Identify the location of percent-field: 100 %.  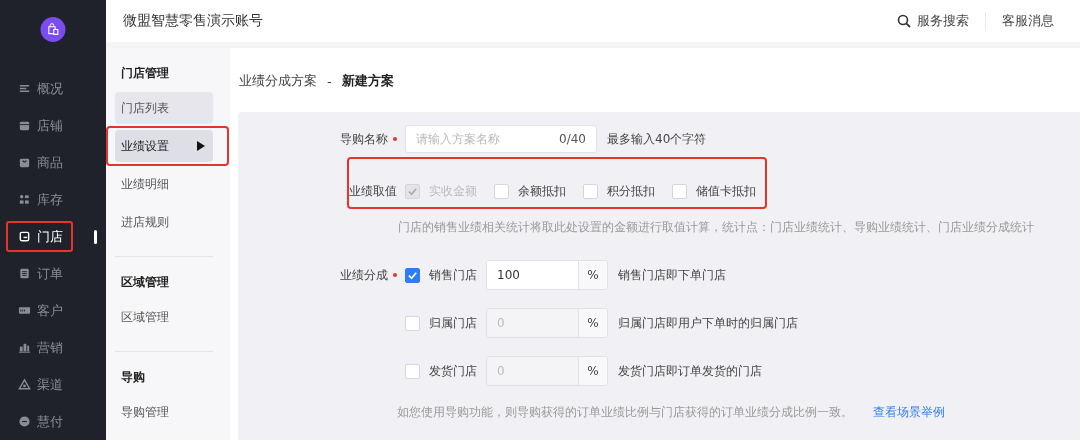
(547, 275).